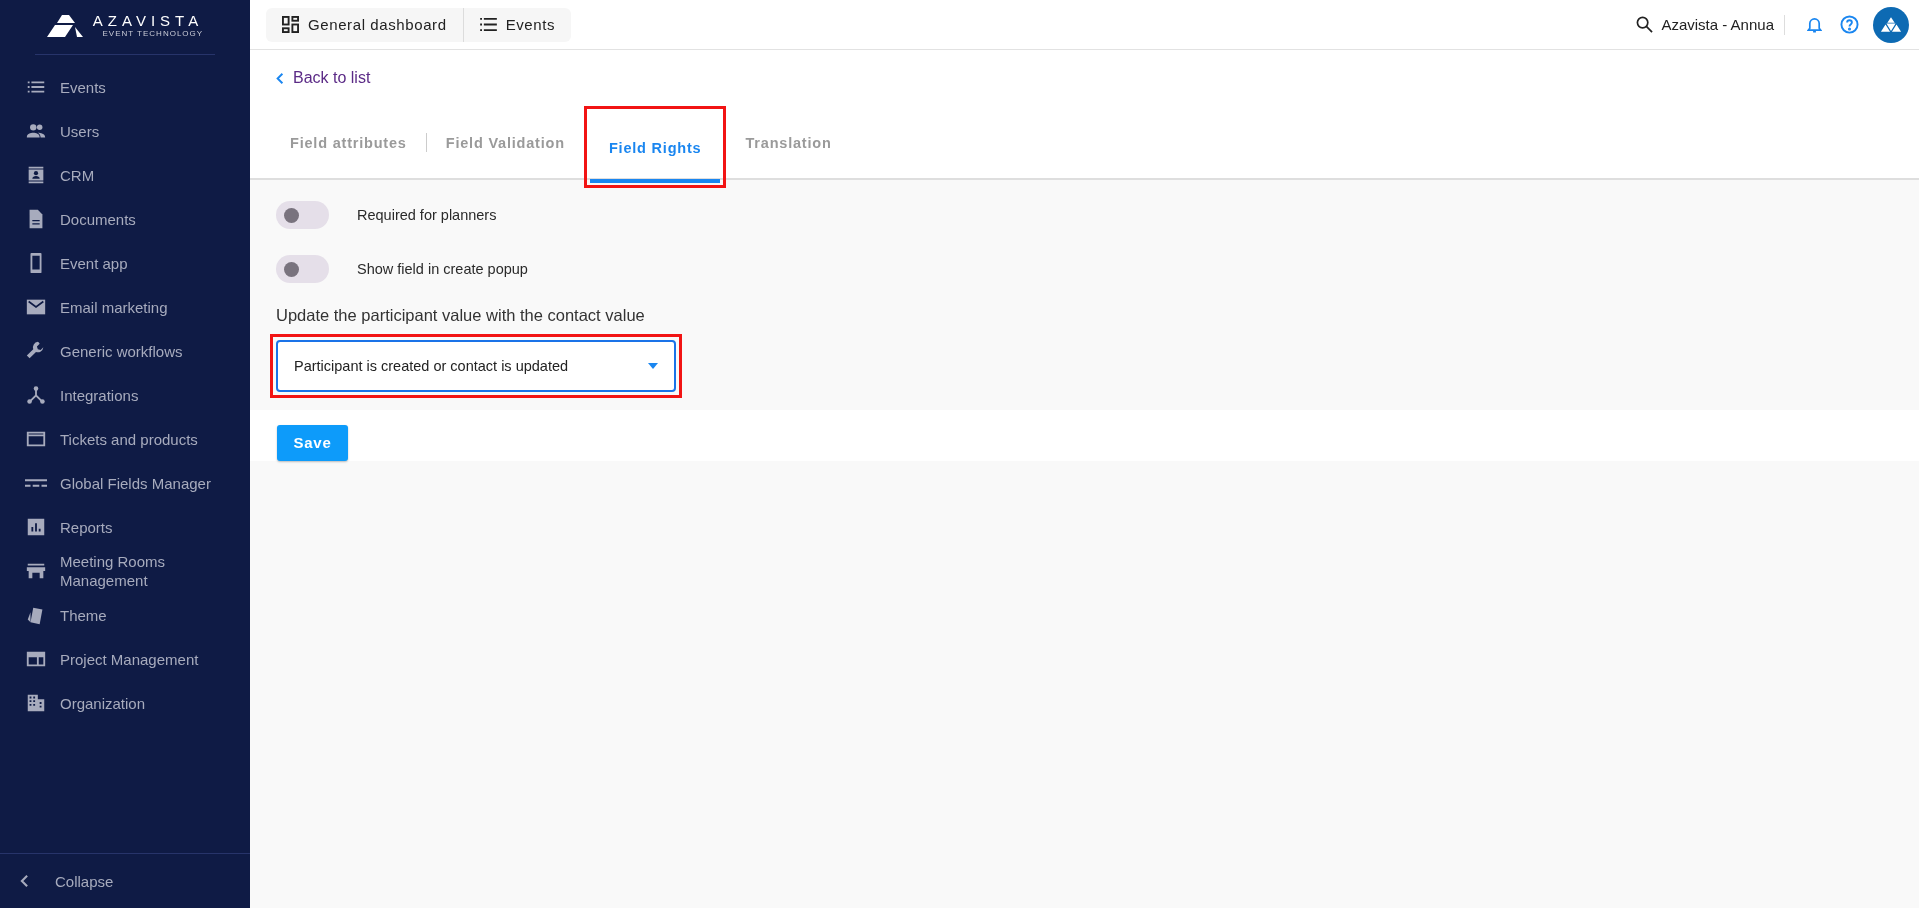  Describe the element at coordinates (125, 87) in the screenshot. I see `sidebar-item: Events` at that location.